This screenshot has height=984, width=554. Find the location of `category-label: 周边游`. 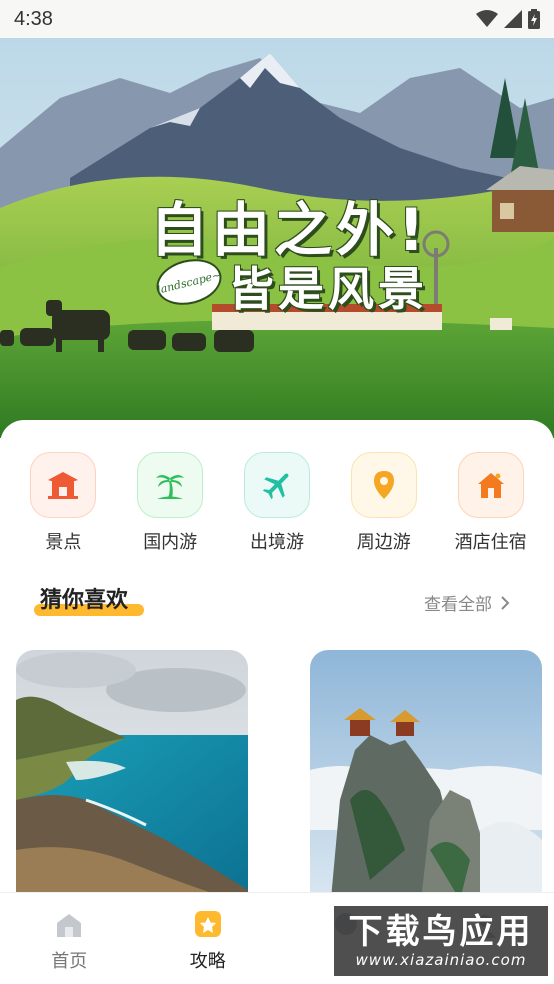

category-label: 周边游 is located at coordinates (383, 542).